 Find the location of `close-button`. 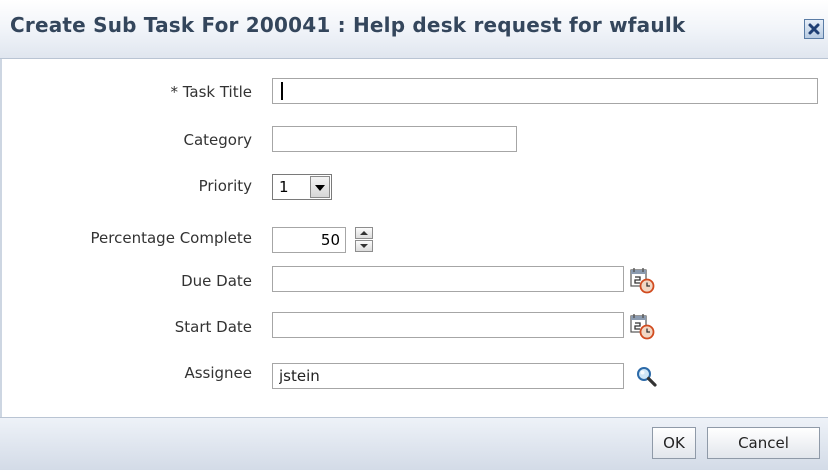

close-button is located at coordinates (814, 29).